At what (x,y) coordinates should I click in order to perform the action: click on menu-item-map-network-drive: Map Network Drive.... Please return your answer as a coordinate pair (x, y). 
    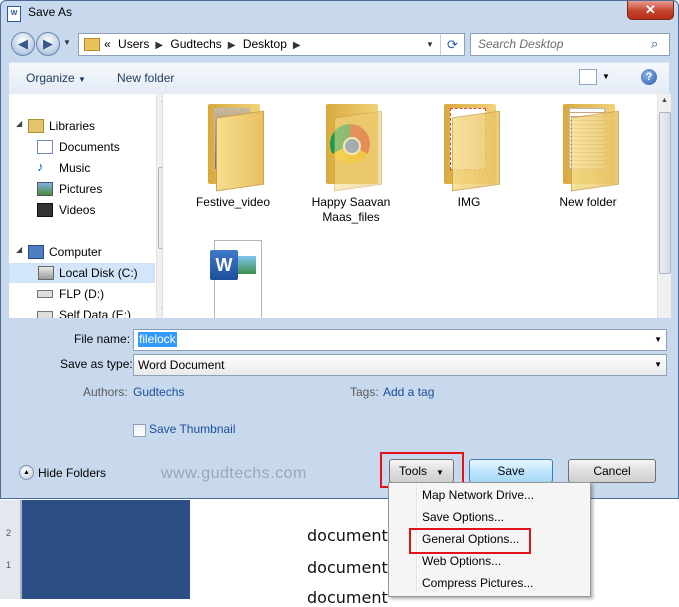
    Looking at the image, I should click on (478, 495).